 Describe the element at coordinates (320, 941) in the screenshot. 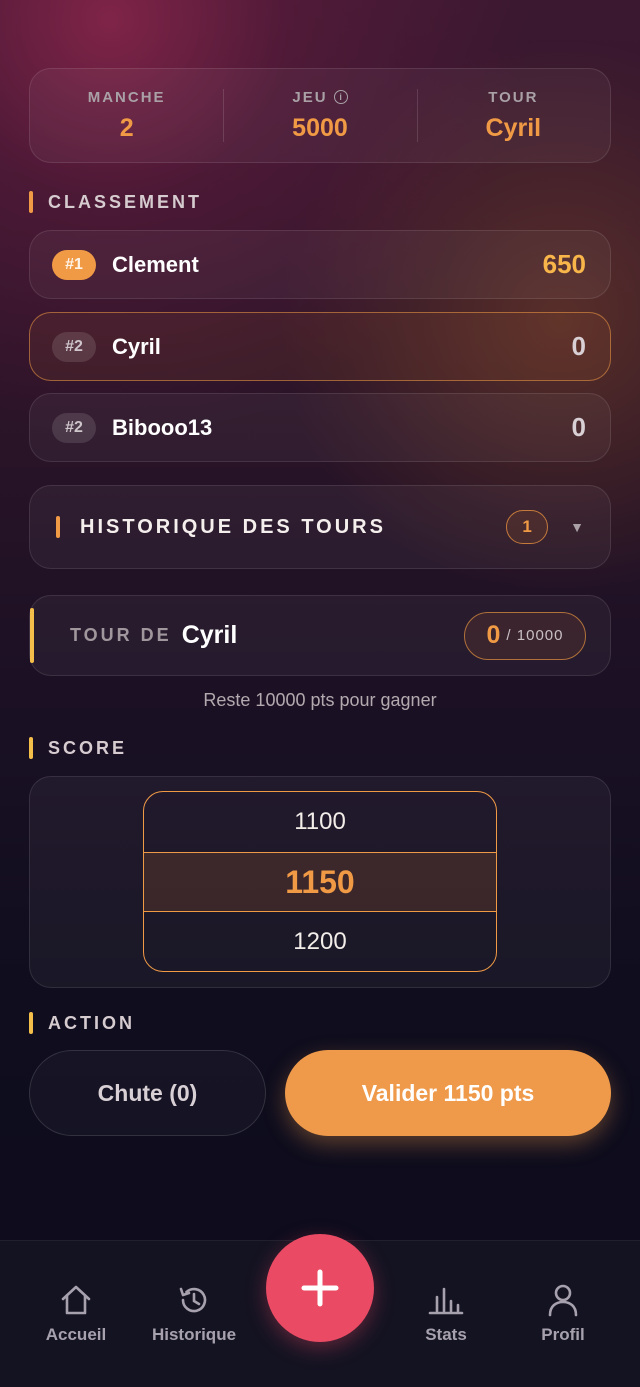

I see `score-option: 1200` at that location.